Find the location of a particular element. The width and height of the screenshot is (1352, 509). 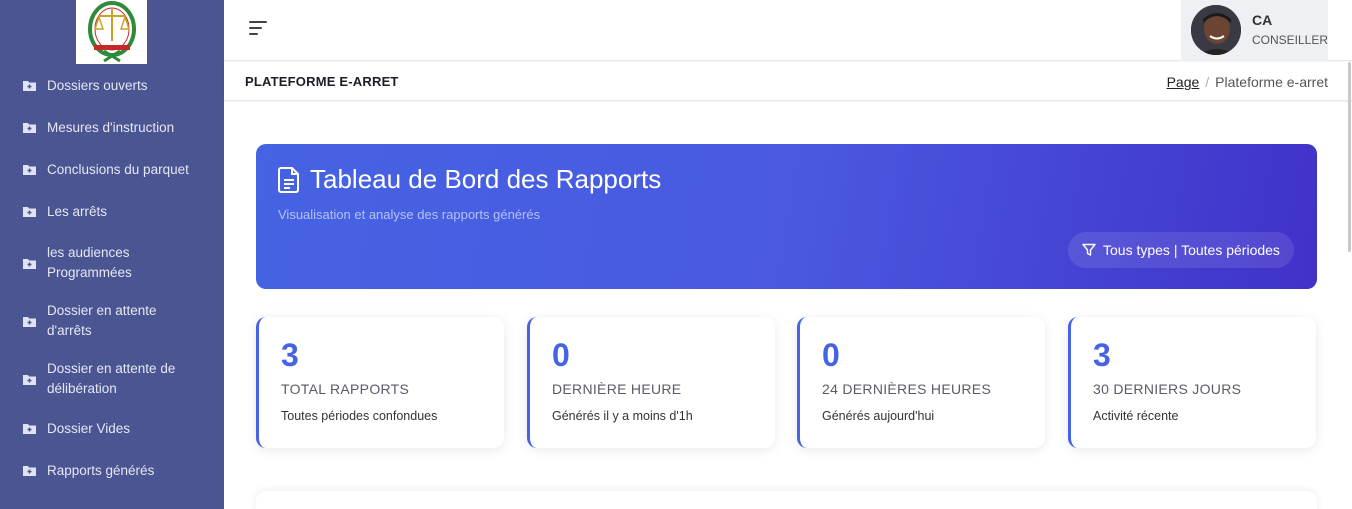

user-photo-icon is located at coordinates (1216, 30).